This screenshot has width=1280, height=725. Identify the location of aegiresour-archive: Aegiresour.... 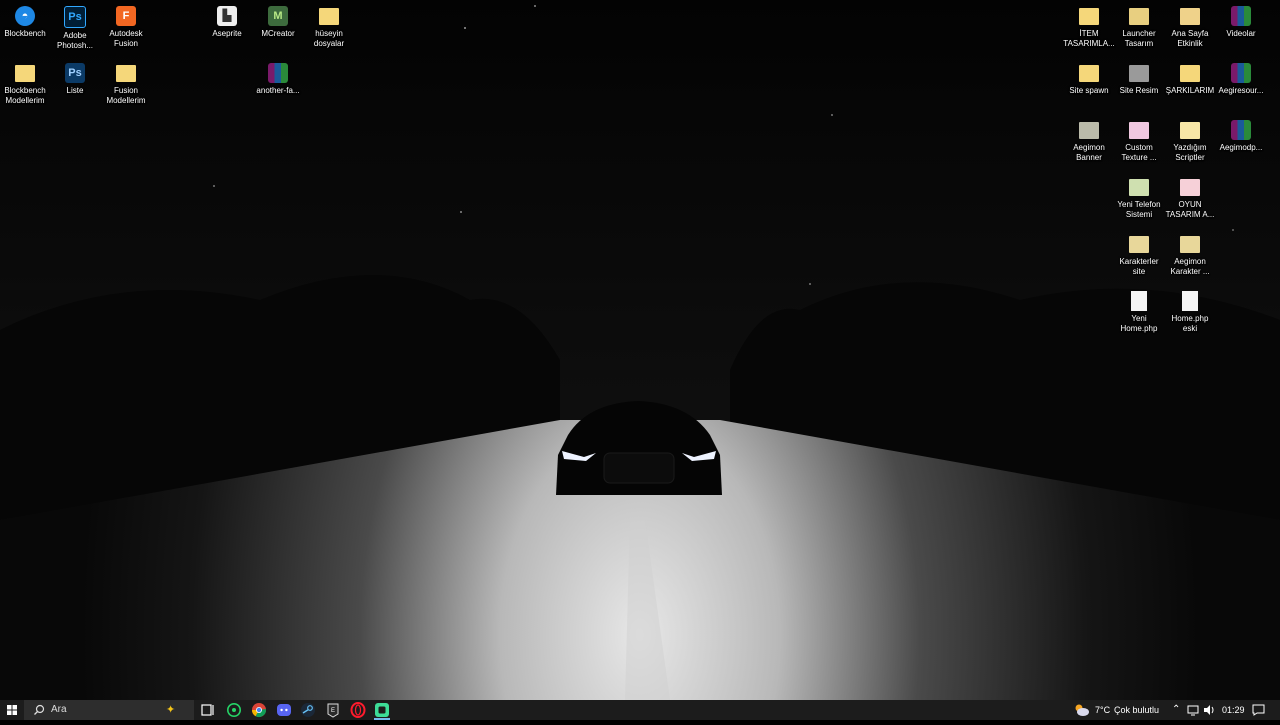
(1241, 79).